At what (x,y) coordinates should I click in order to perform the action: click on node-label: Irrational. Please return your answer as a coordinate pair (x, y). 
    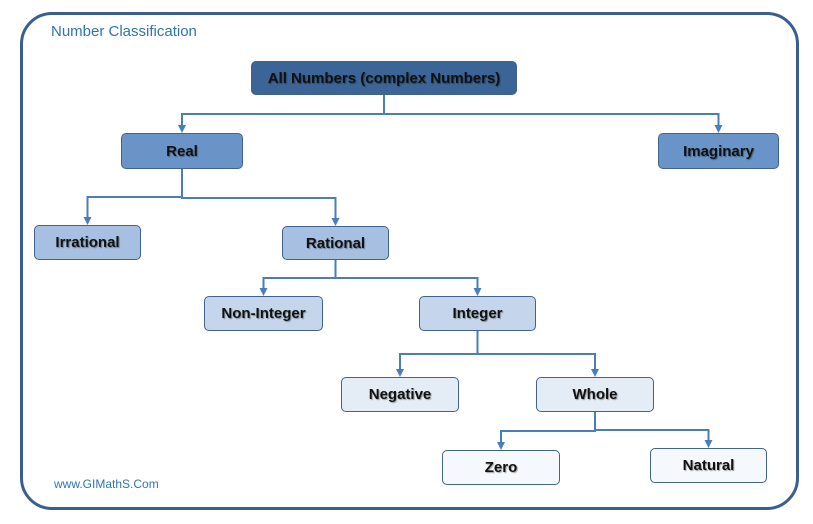
    Looking at the image, I should click on (87, 242).